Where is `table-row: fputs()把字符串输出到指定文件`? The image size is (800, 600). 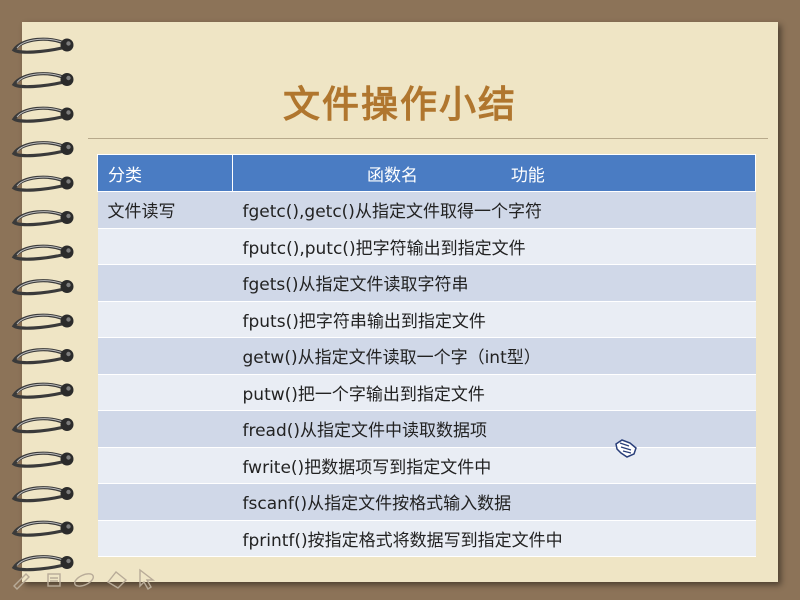
table-row: fputs()把字符串输出到指定文件 is located at coordinates (426, 319).